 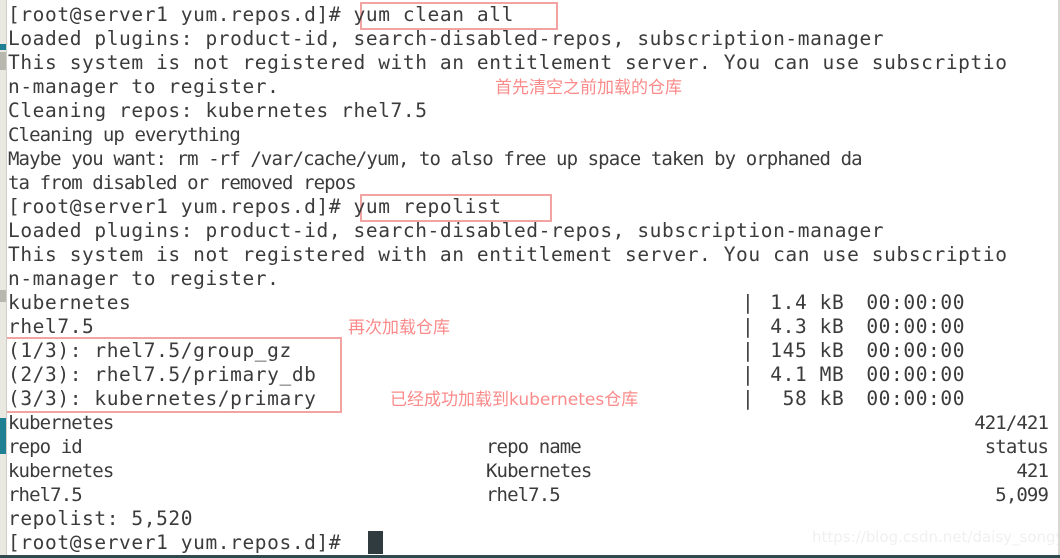 I want to click on annotation-text: 已经成功加载到kubernetes仓库, so click(x=514, y=400).